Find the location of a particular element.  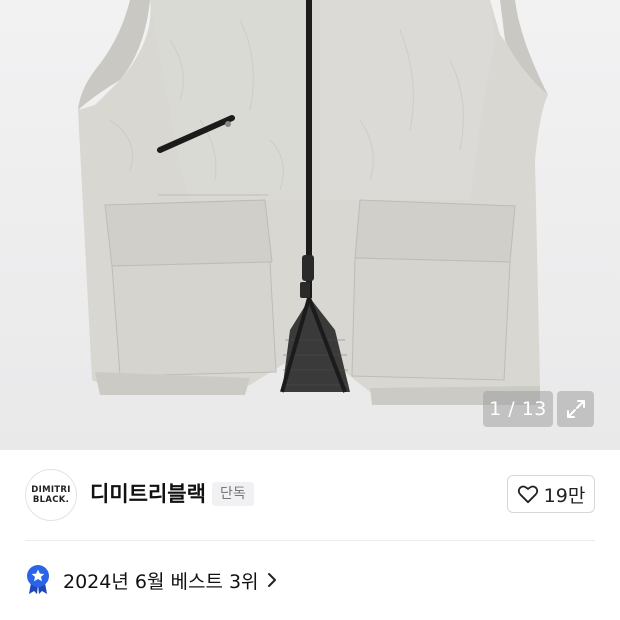

brand-logo: DIMITRI BLACK. is located at coordinates (51, 495).